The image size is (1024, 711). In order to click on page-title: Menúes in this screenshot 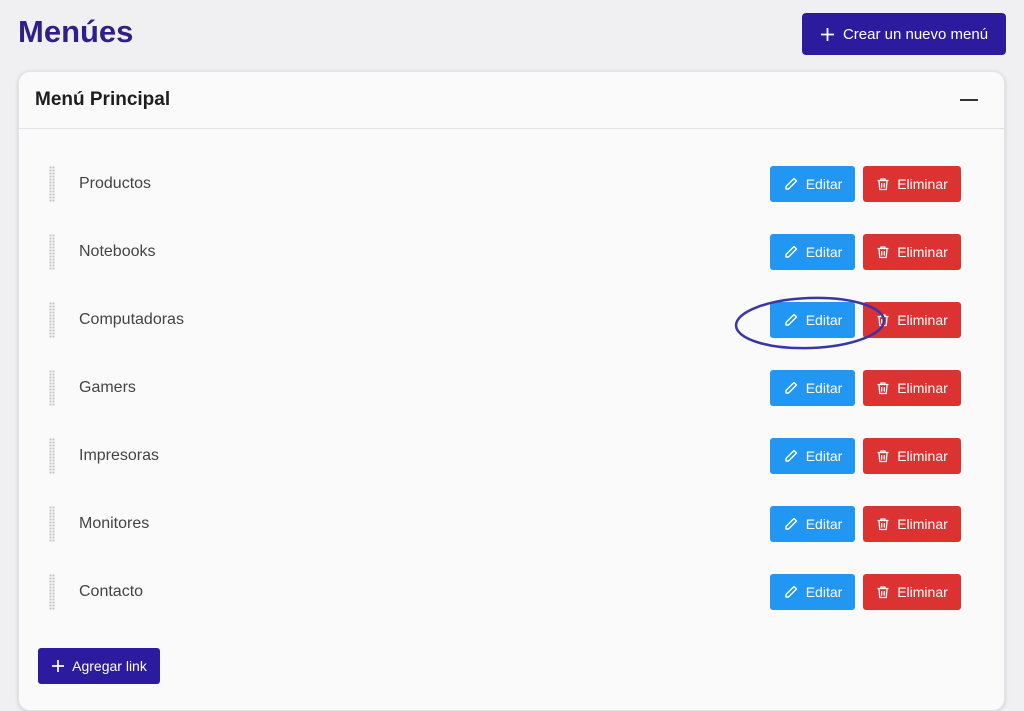, I will do `click(76, 31)`.